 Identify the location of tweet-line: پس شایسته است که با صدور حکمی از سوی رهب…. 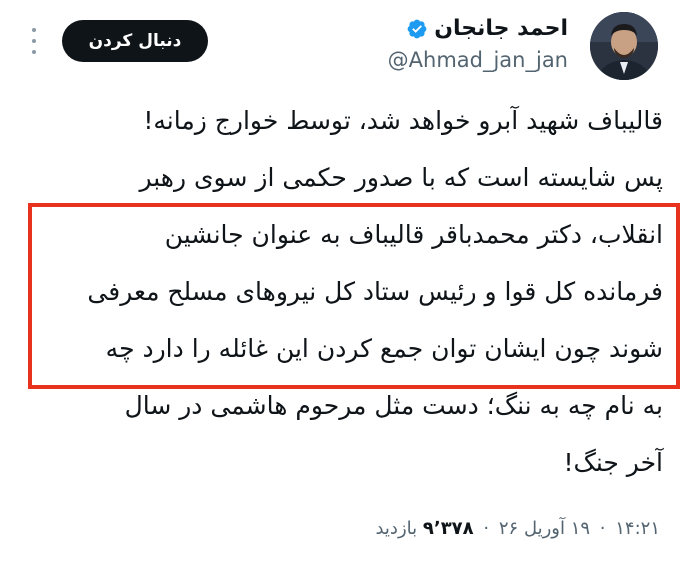
(401, 177).